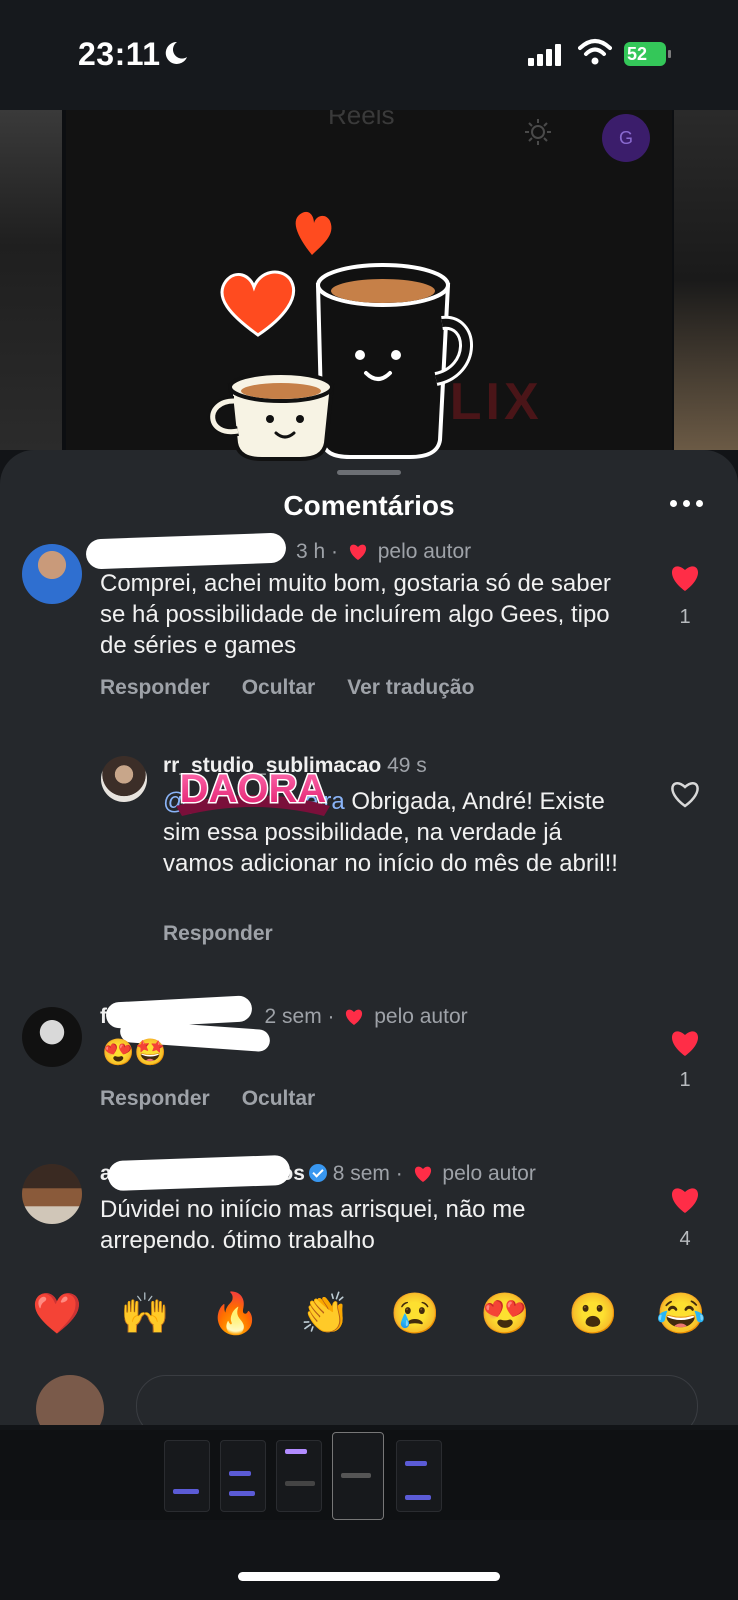 This screenshot has width=738, height=1600. What do you see at coordinates (685, 1239) in the screenshot?
I see `like-count: 4` at bounding box center [685, 1239].